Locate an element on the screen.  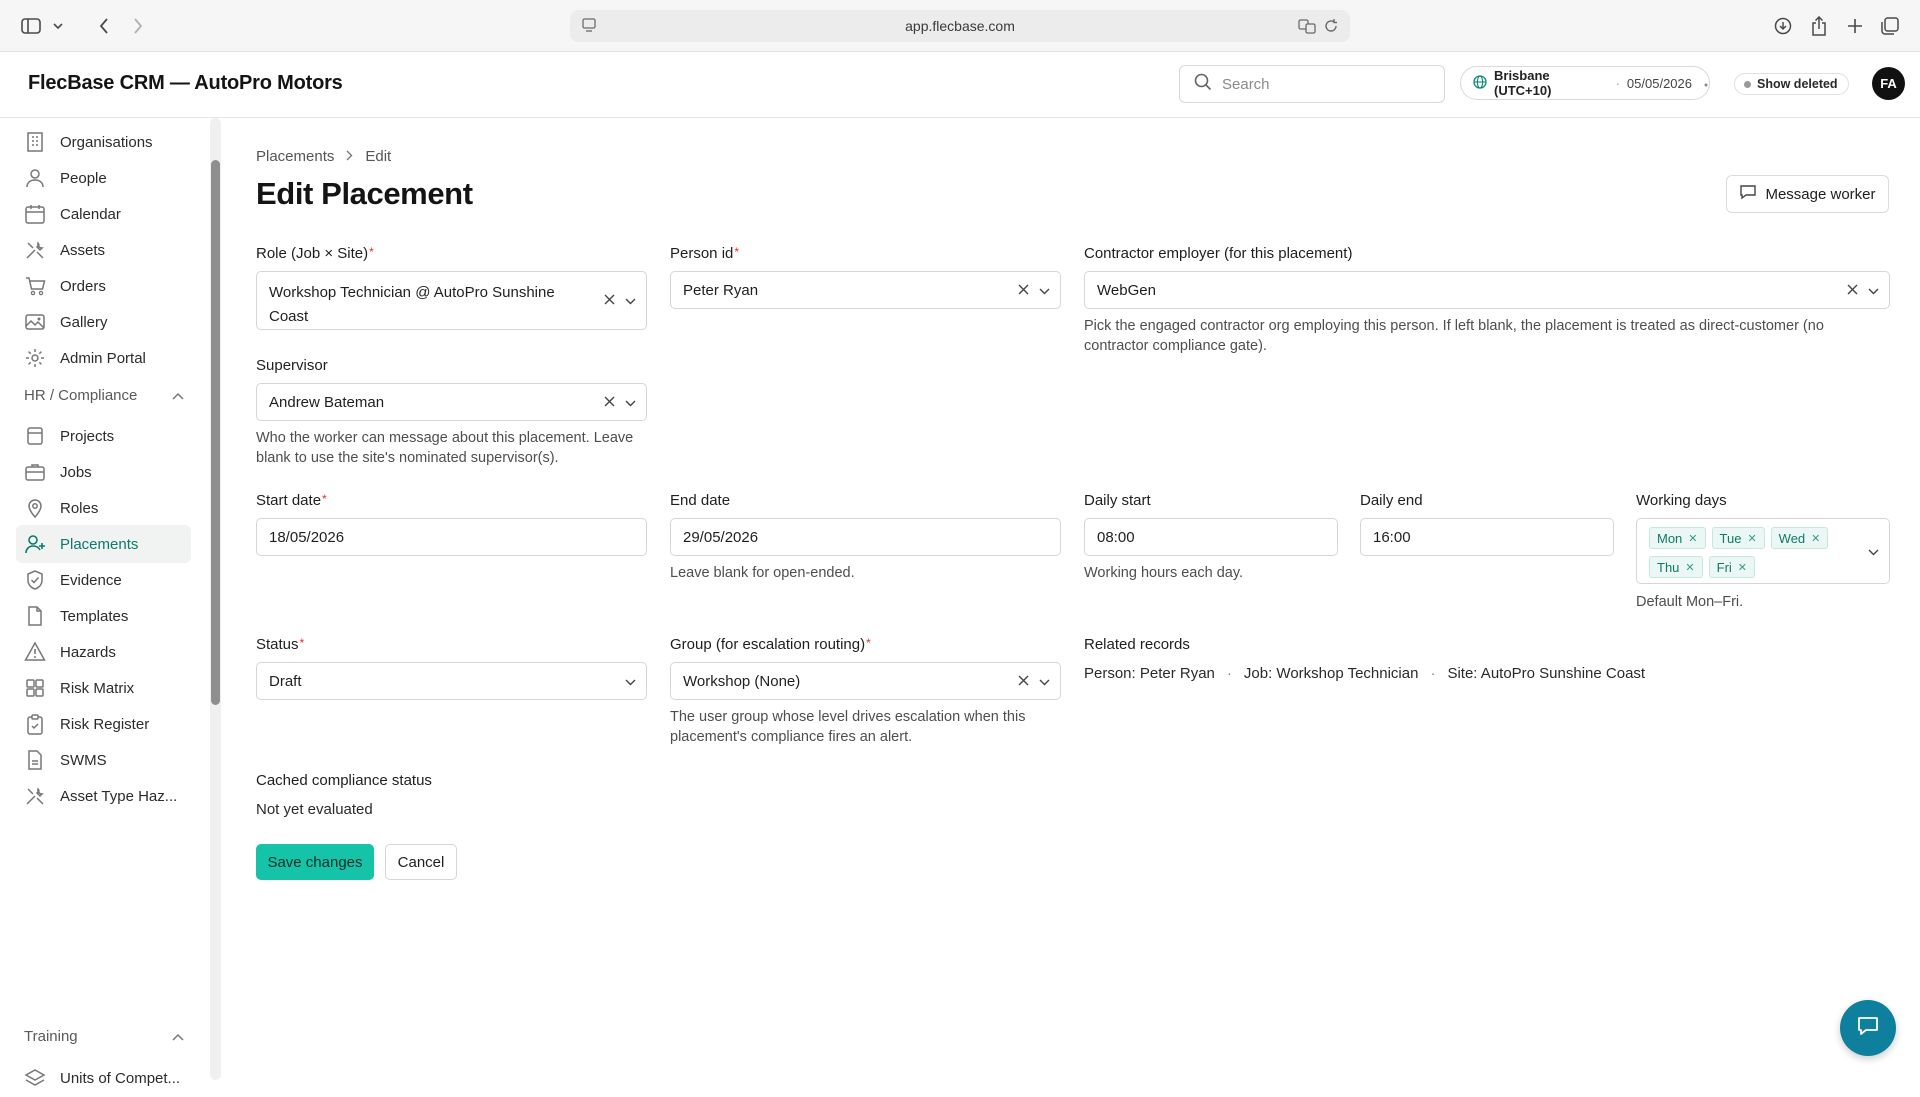
daily-start-input: 08:00 is located at coordinates (1211, 537).